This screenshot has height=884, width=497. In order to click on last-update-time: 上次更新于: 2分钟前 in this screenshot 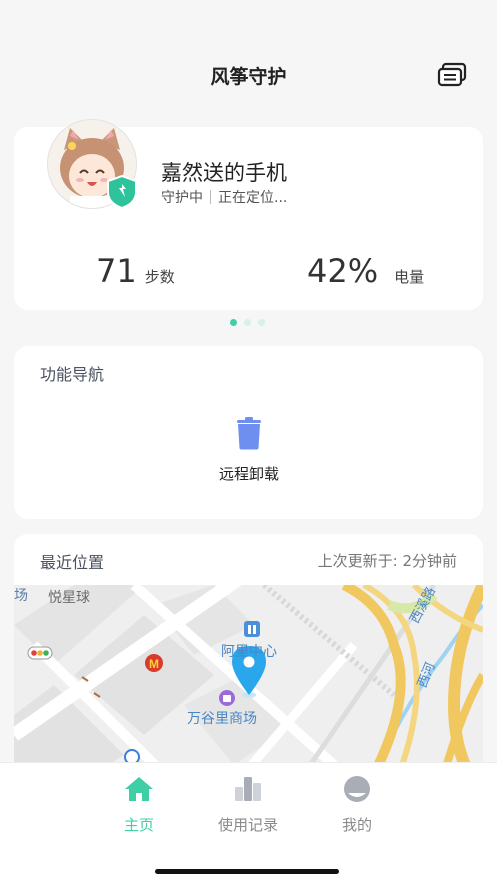, I will do `click(387, 561)`.